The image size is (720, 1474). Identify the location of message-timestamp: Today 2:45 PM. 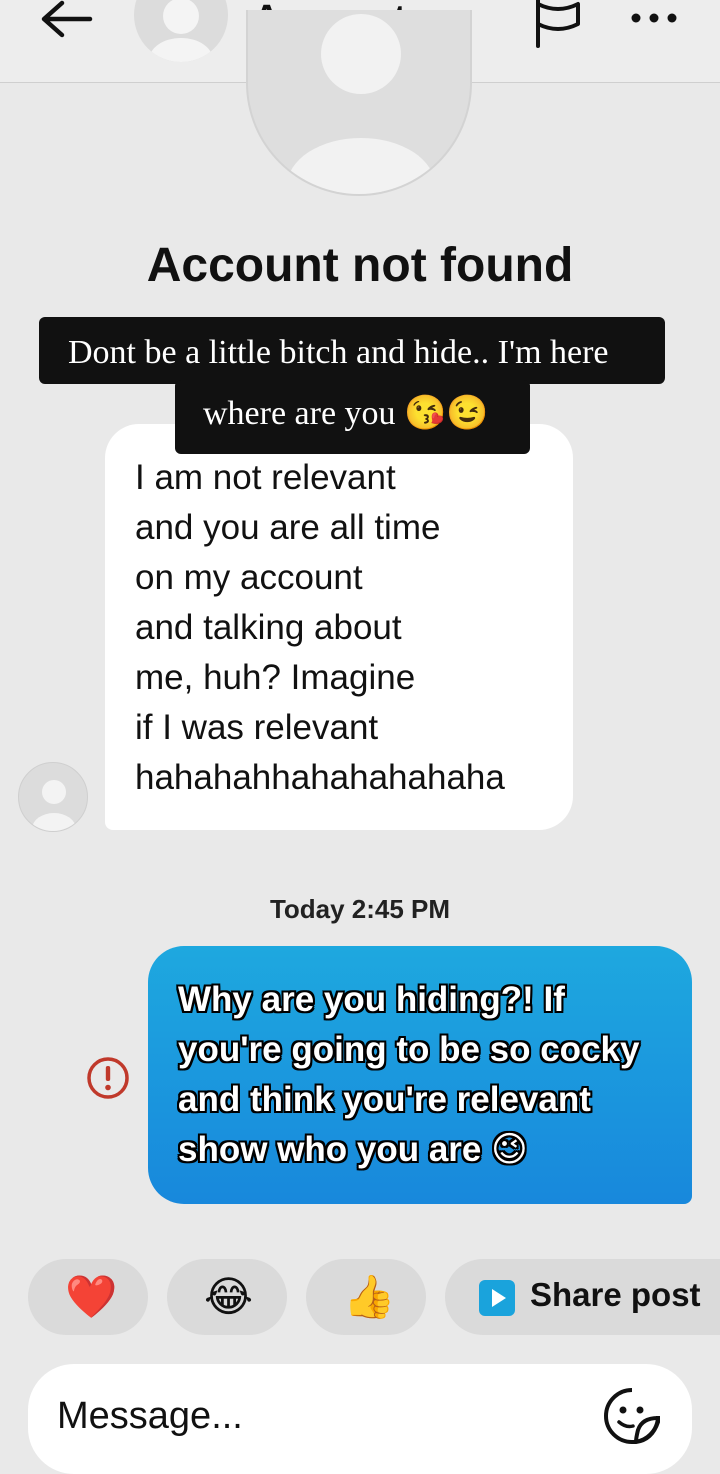
(360, 909).